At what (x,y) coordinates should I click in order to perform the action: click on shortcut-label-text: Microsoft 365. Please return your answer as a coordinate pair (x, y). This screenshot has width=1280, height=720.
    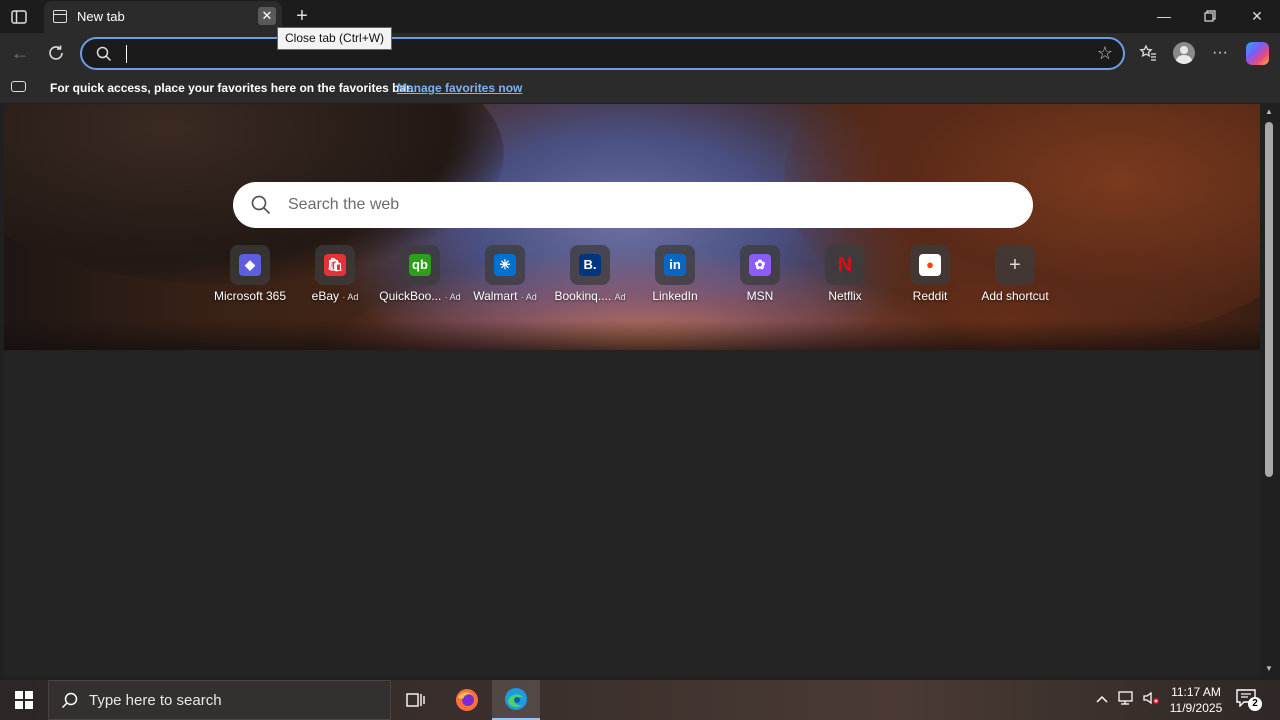
    Looking at the image, I should click on (250, 296).